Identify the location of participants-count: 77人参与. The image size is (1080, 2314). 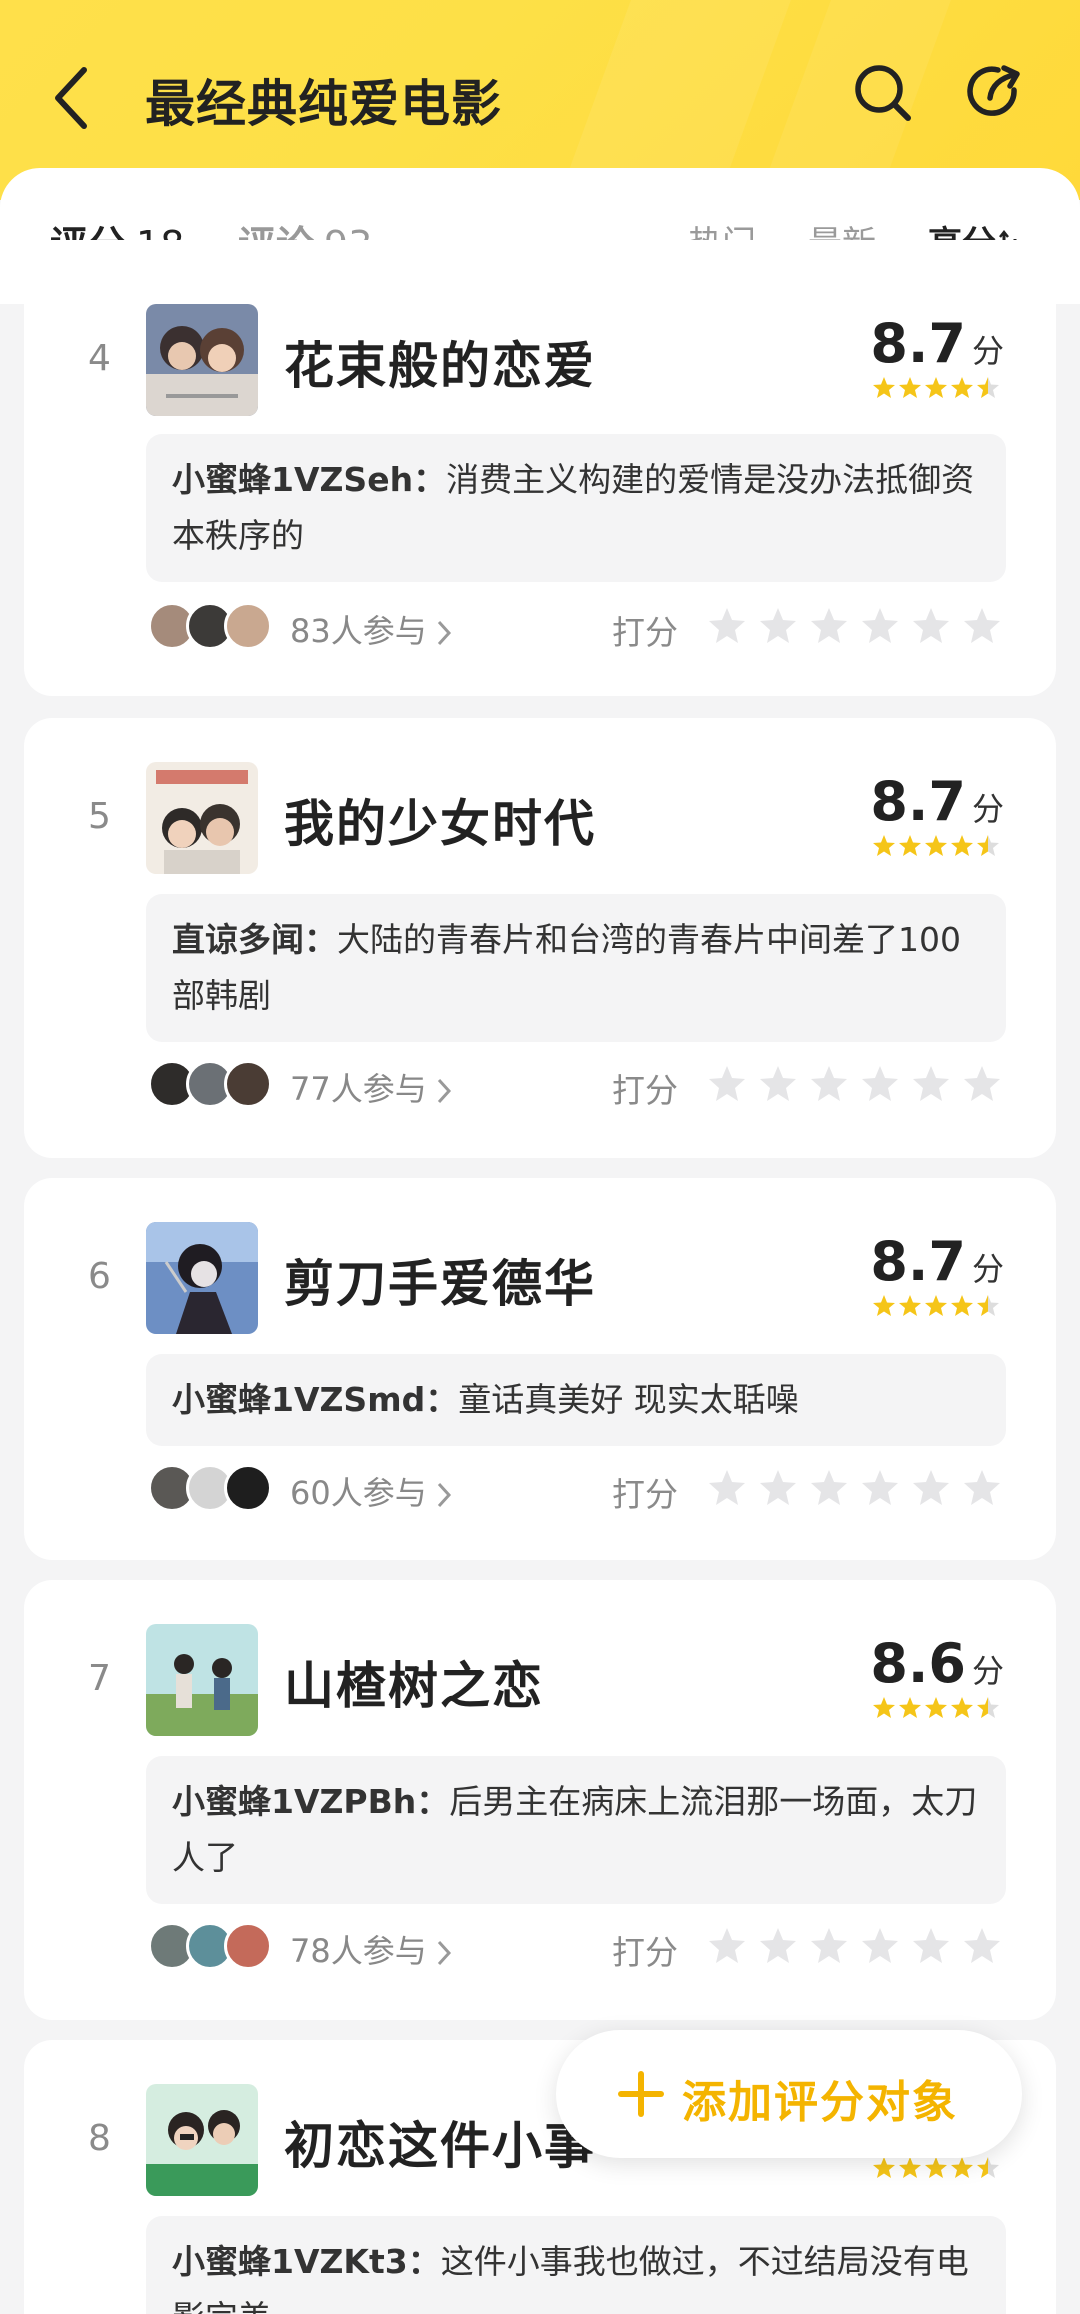
(358, 1089).